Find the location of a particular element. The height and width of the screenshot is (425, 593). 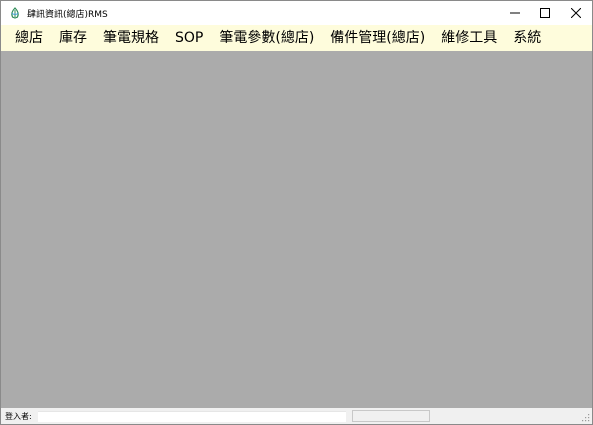

menu-item-parts-management: 備件管理(總店) is located at coordinates (377, 38).